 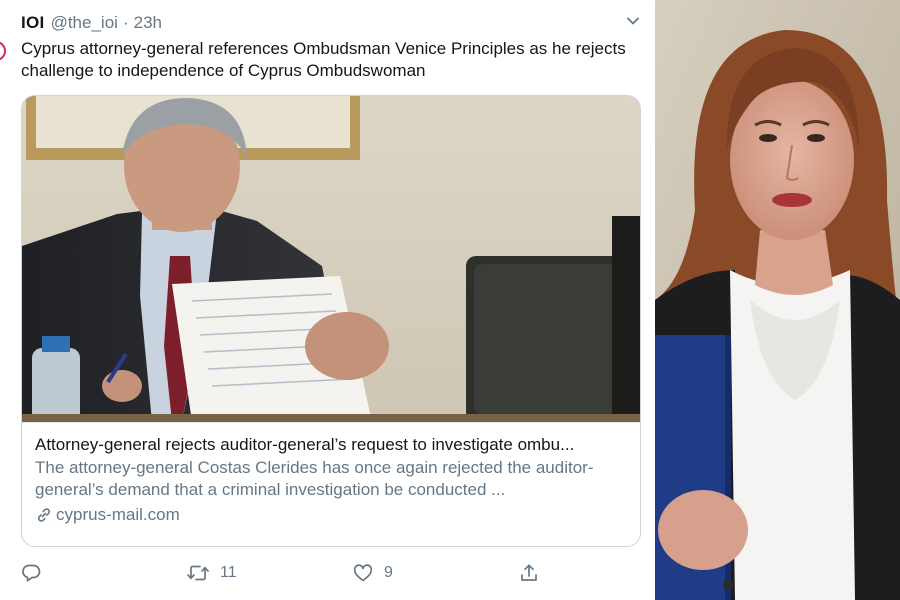 I want to click on card-domain: cyprus-mail.com, so click(x=331, y=515).